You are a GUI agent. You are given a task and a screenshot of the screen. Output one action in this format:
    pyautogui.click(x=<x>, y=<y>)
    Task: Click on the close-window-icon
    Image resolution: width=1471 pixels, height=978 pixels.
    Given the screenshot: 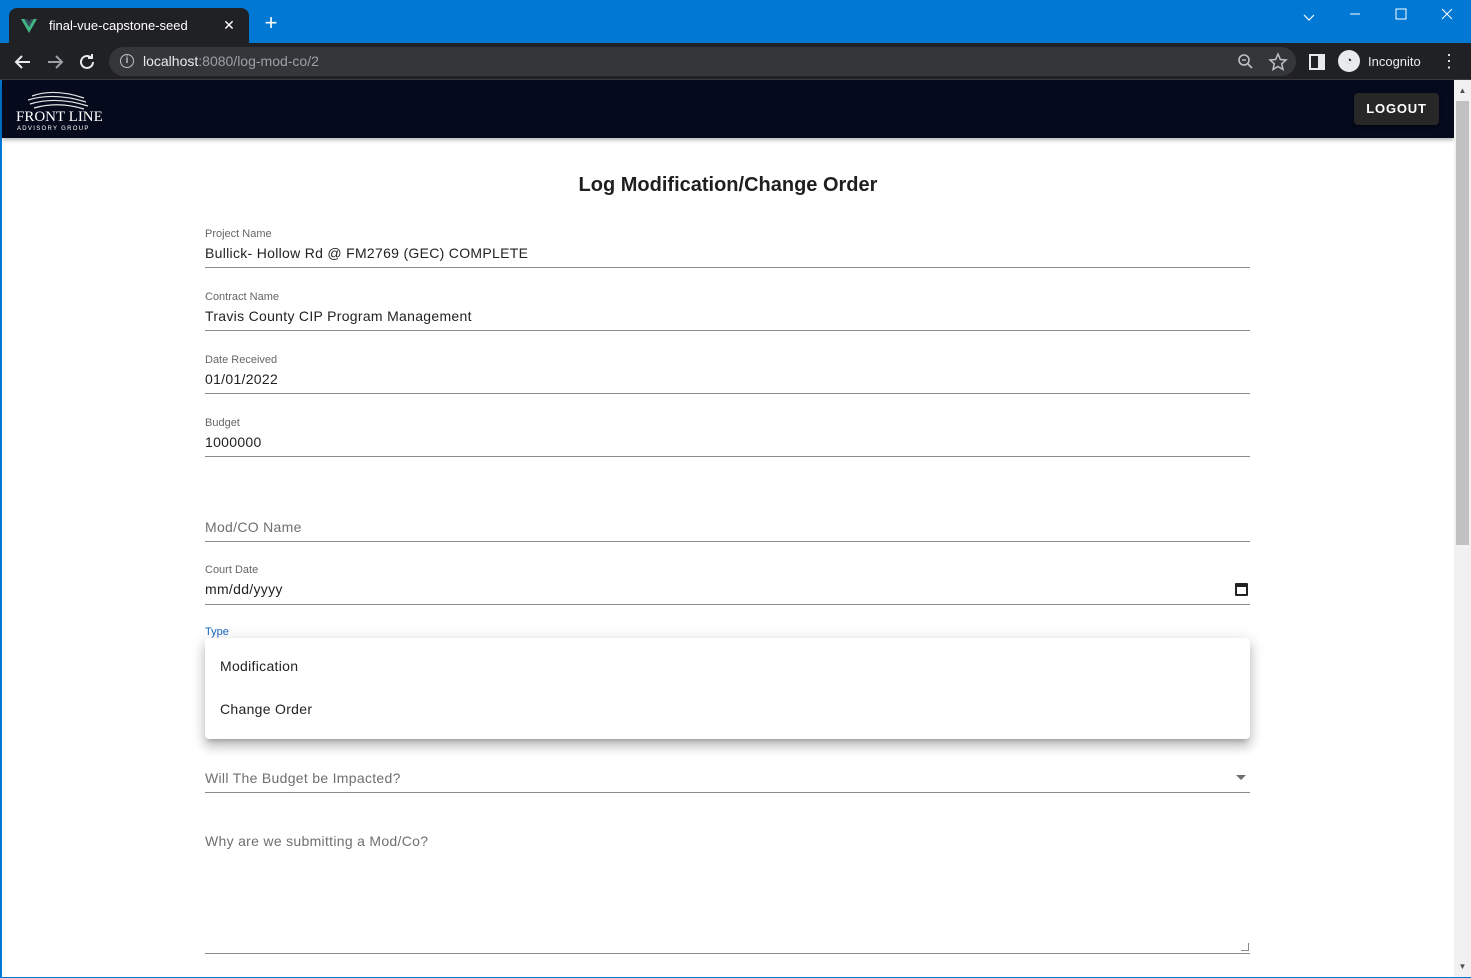 What is the action you would take?
    pyautogui.click(x=1447, y=14)
    